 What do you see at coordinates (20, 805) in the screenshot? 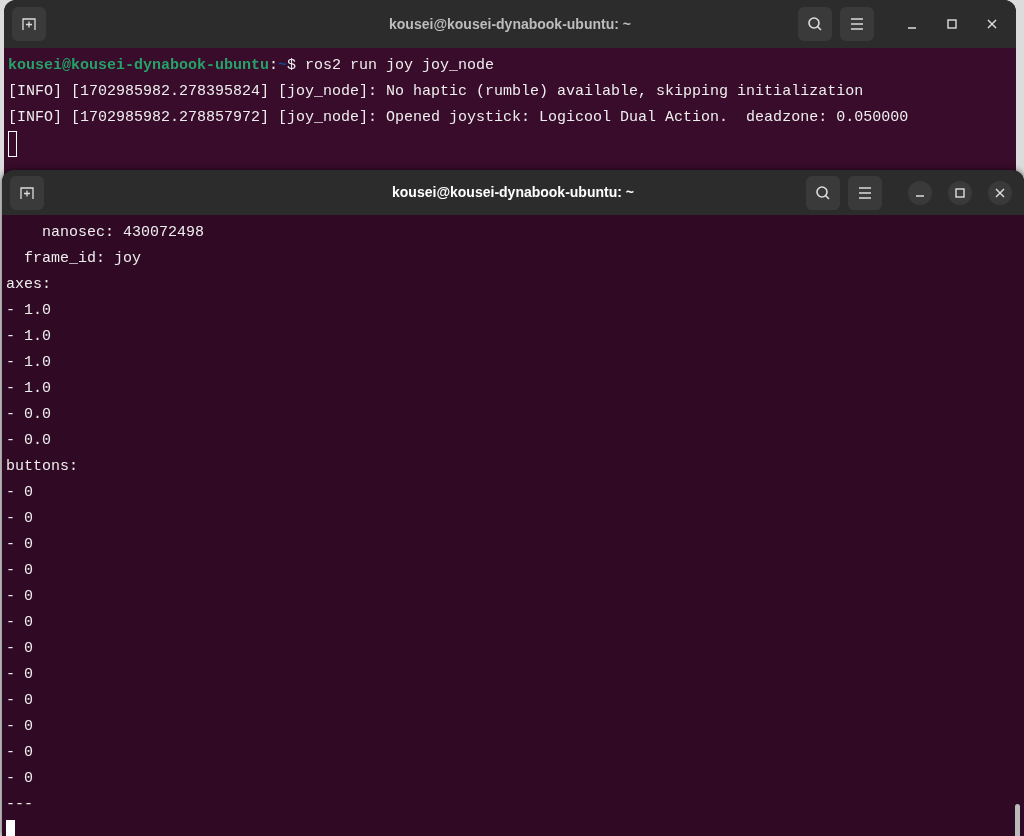
I see `output-line: ---` at bounding box center [20, 805].